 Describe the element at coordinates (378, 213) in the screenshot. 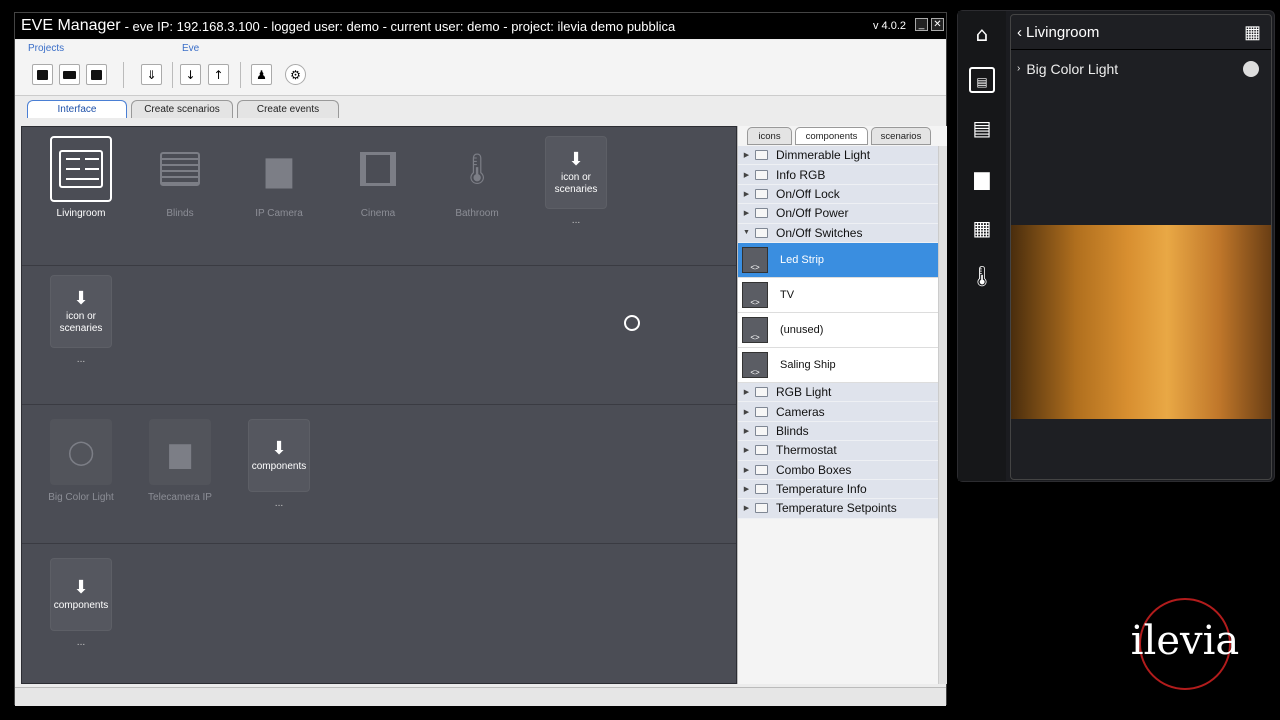

I see `room-label: Cinema` at that location.